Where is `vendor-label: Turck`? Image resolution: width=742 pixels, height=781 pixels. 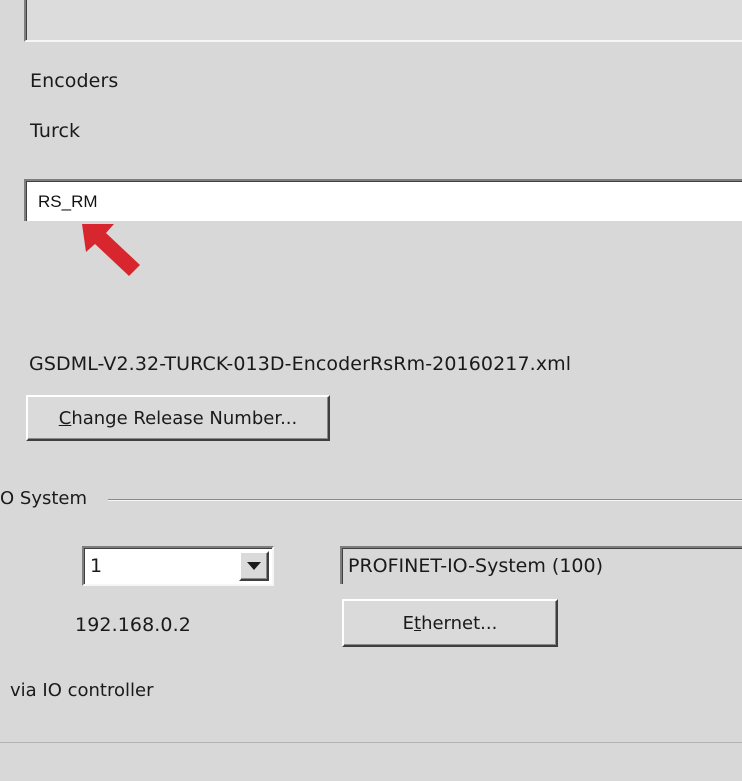 vendor-label: Turck is located at coordinates (55, 131).